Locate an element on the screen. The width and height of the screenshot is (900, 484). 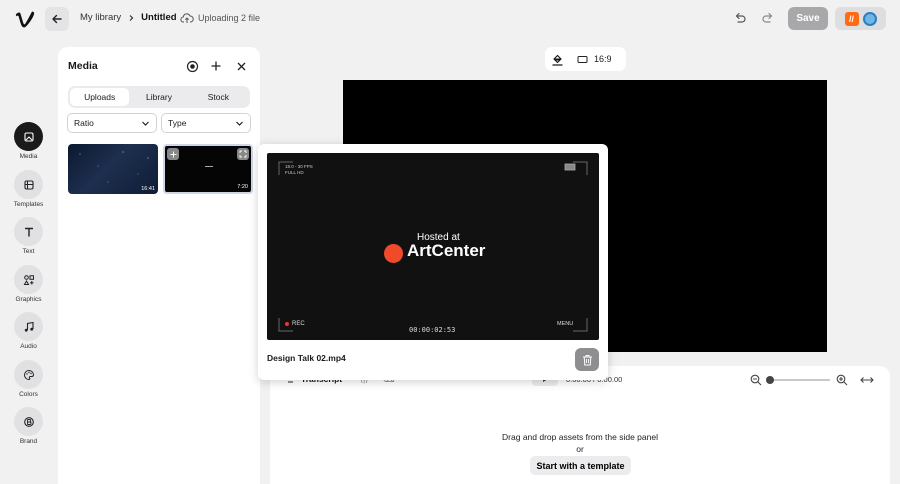
rec-label: REC is located at coordinates (298, 324).